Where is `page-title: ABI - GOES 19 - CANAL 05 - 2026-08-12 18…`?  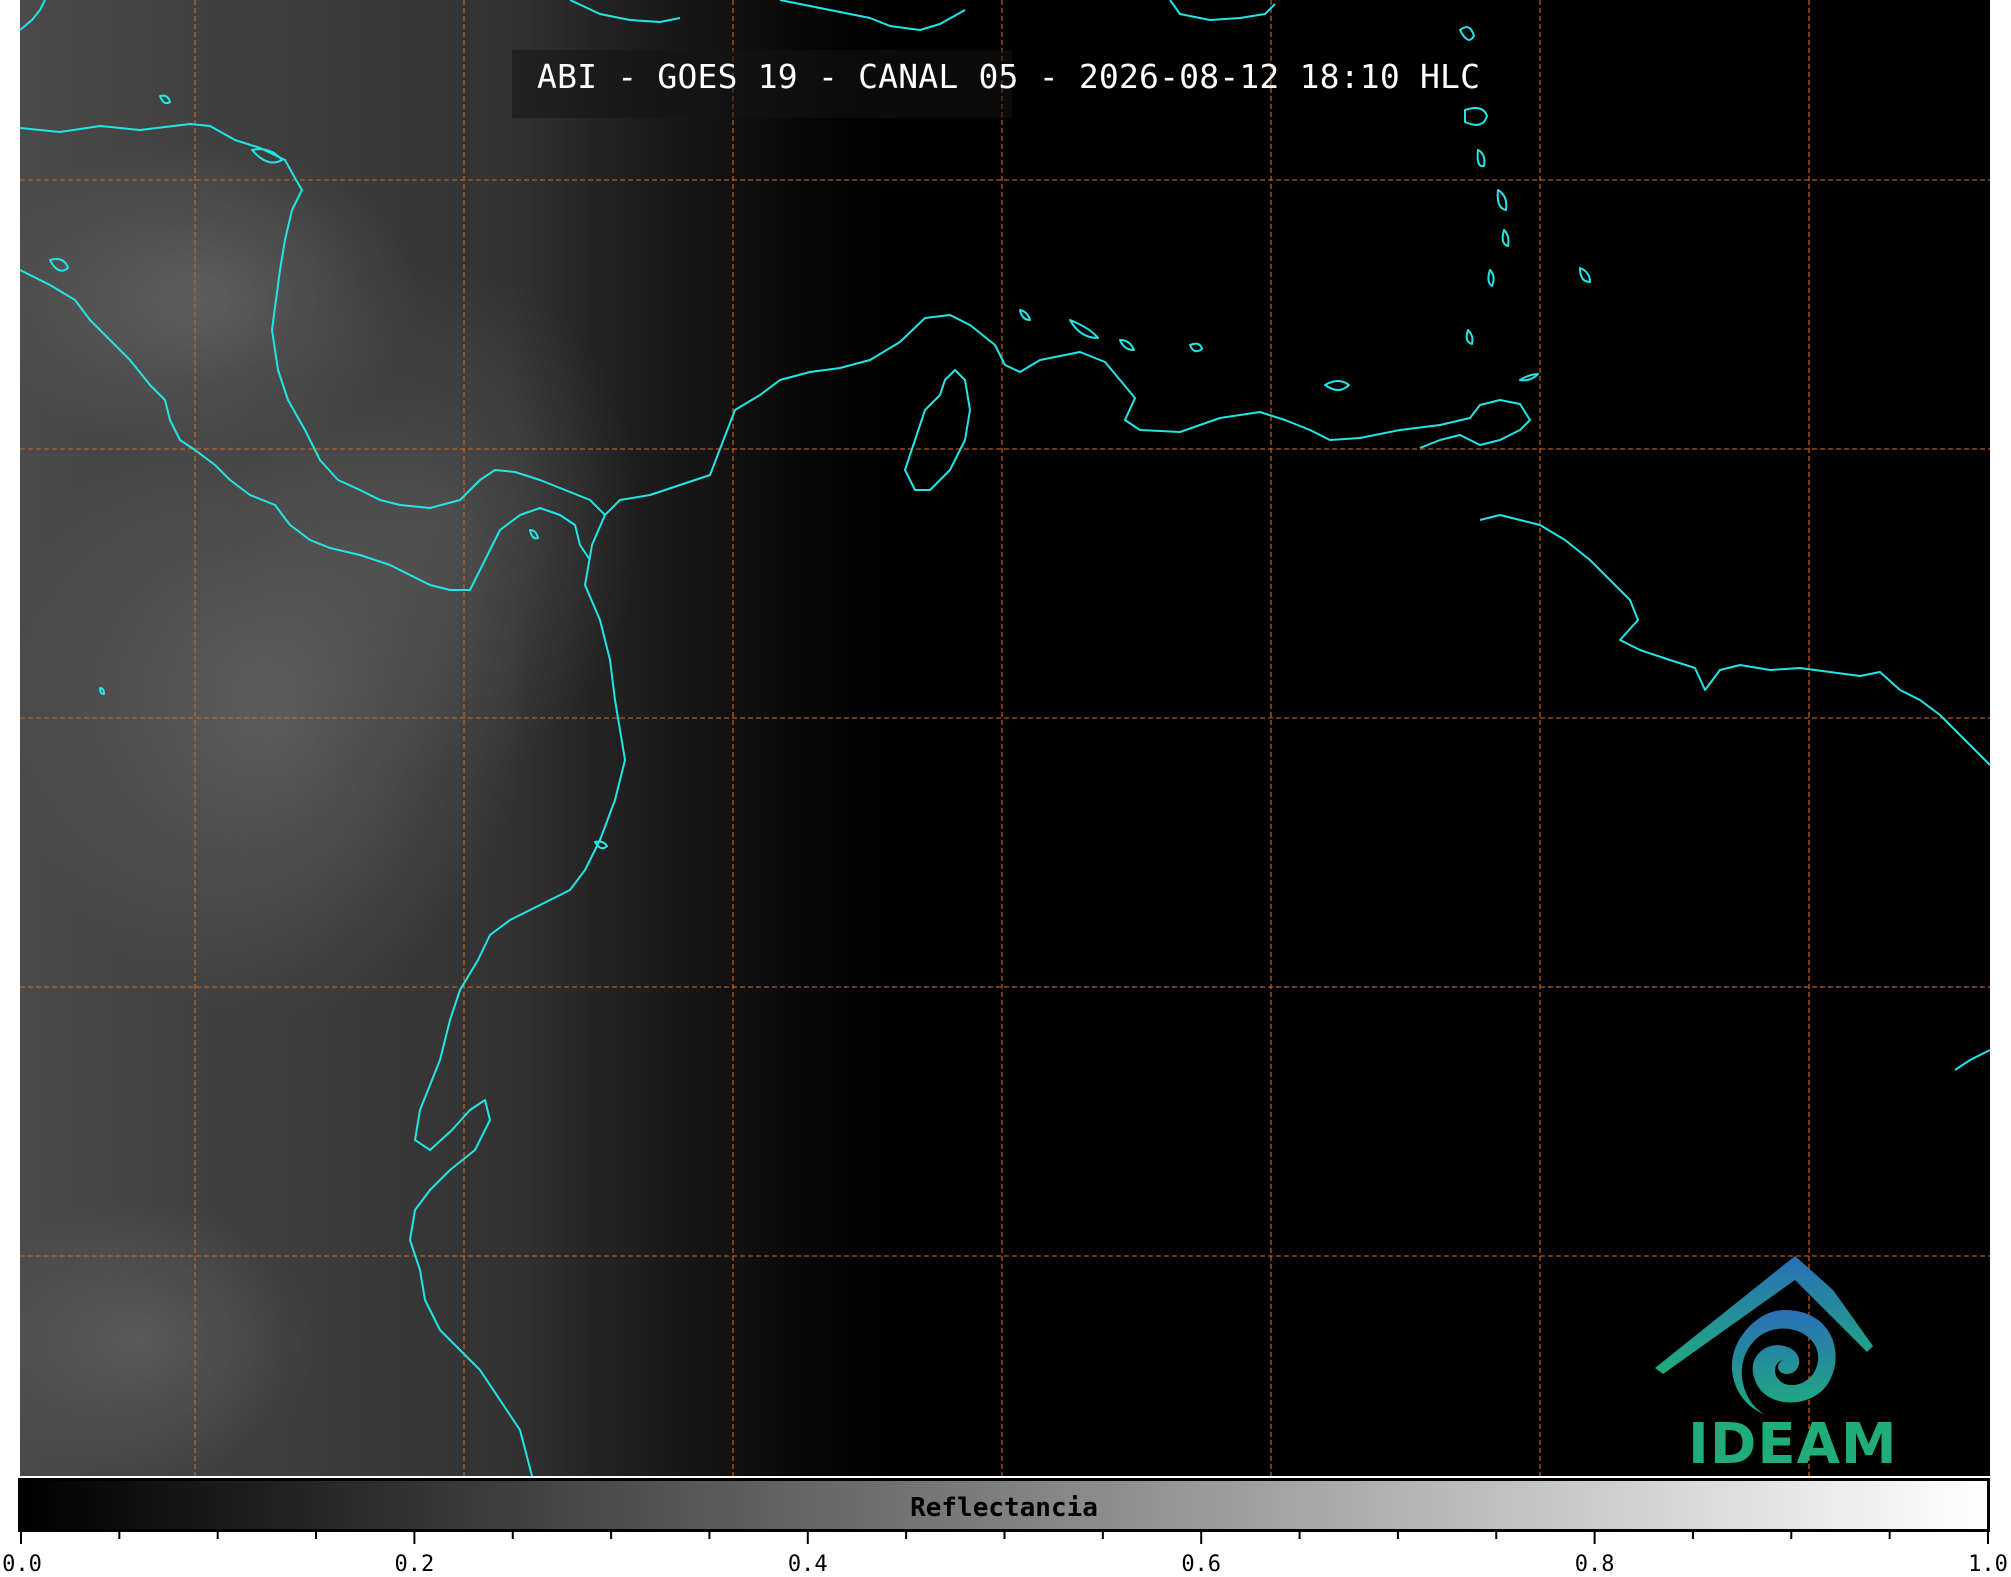
page-title: ABI - GOES 19 - CANAL 05 - 2026-08-12 18… is located at coordinates (1009, 76).